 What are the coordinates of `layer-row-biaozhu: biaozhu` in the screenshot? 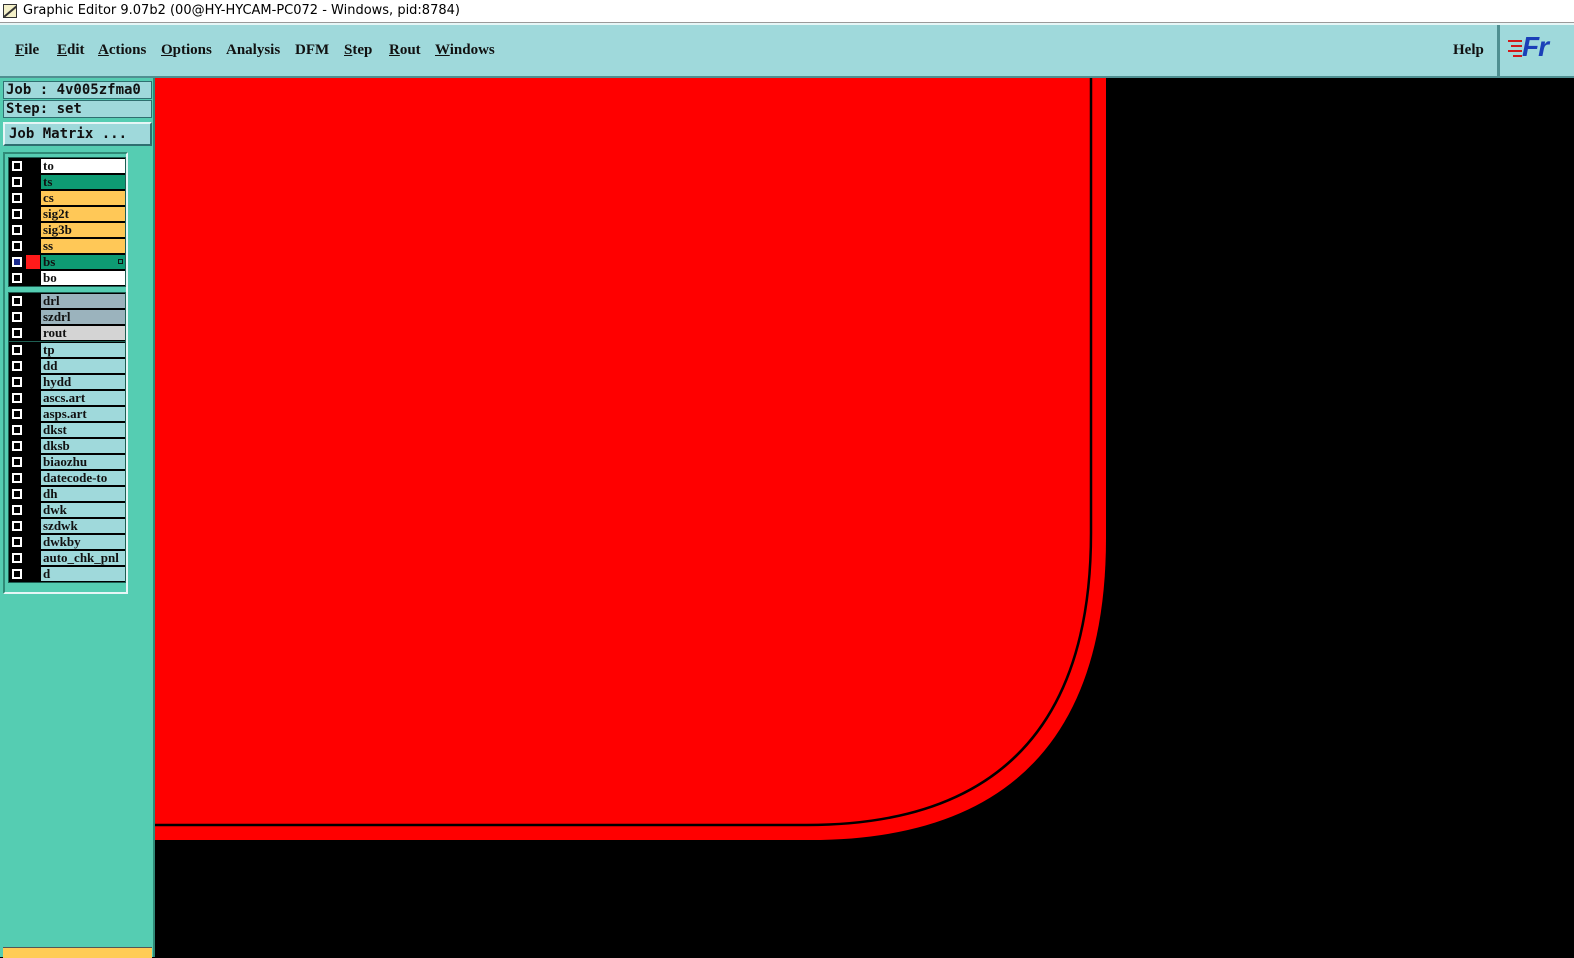 It's located at (67, 462).